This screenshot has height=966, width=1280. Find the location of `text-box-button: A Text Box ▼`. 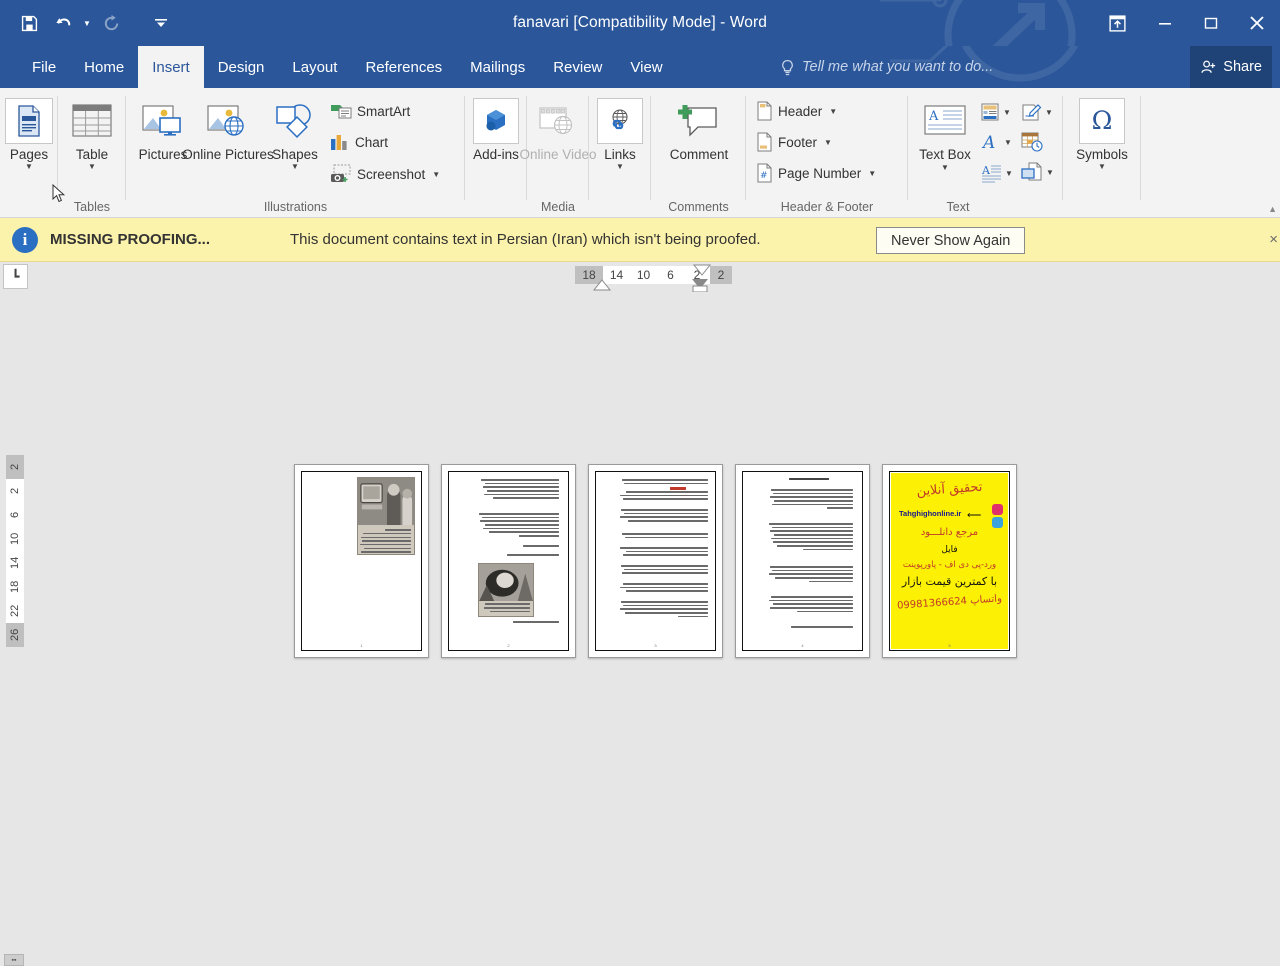

text-box-button: A Text Box ▼ is located at coordinates (945, 135).